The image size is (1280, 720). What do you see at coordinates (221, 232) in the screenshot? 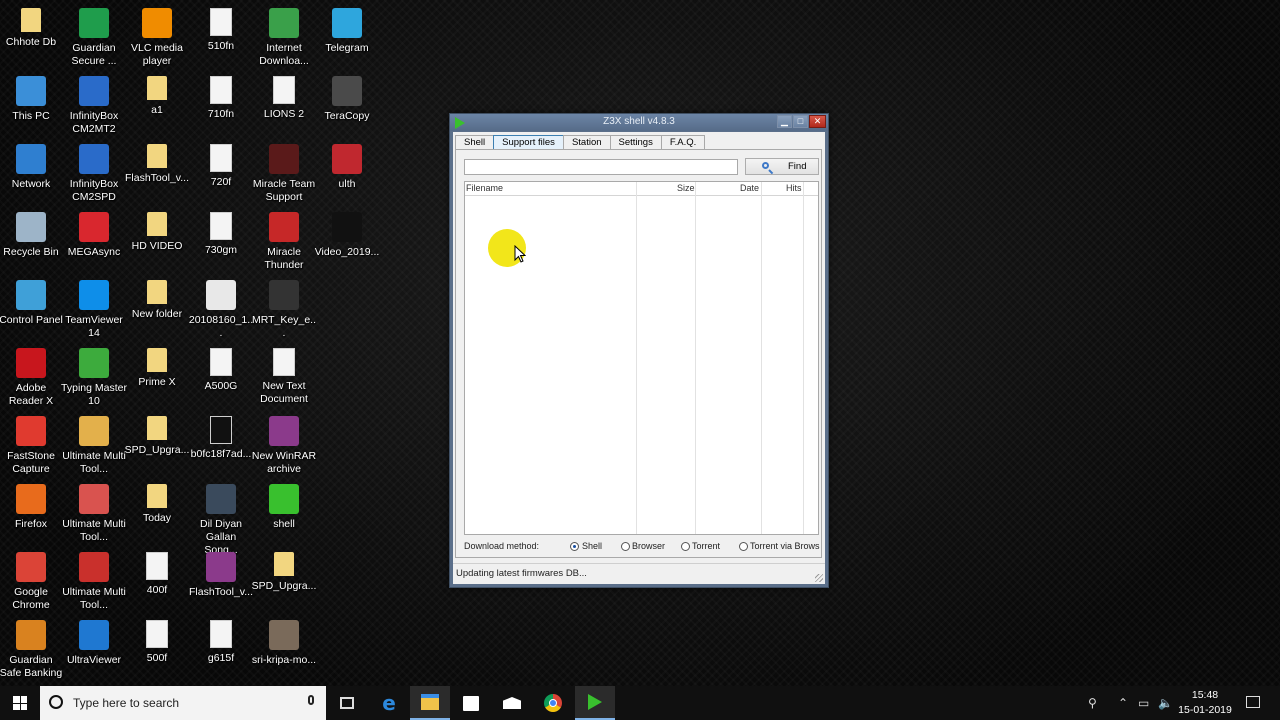
I see `desktop-icon: 730gm` at bounding box center [221, 232].